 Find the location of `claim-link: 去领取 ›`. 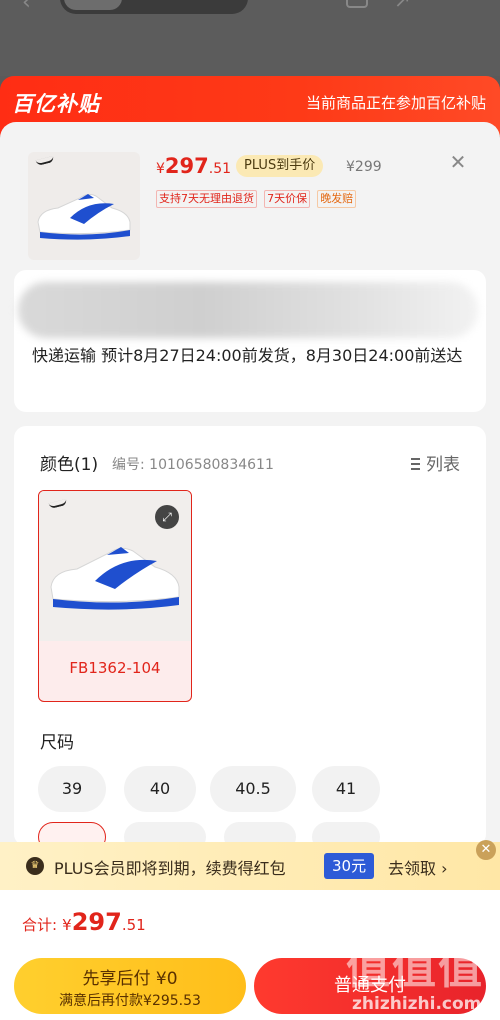

claim-link: 去领取 › is located at coordinates (418, 867).